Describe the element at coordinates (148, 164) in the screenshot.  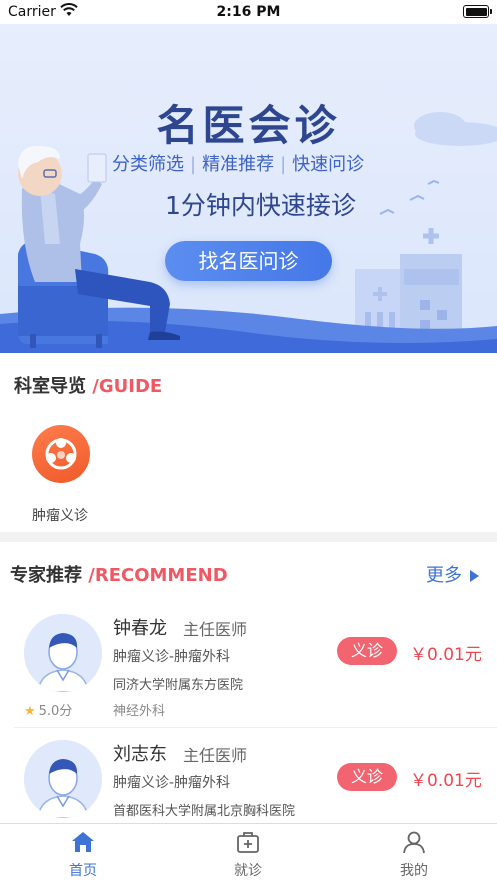
I see `banner-tag: 分类筛选` at that location.